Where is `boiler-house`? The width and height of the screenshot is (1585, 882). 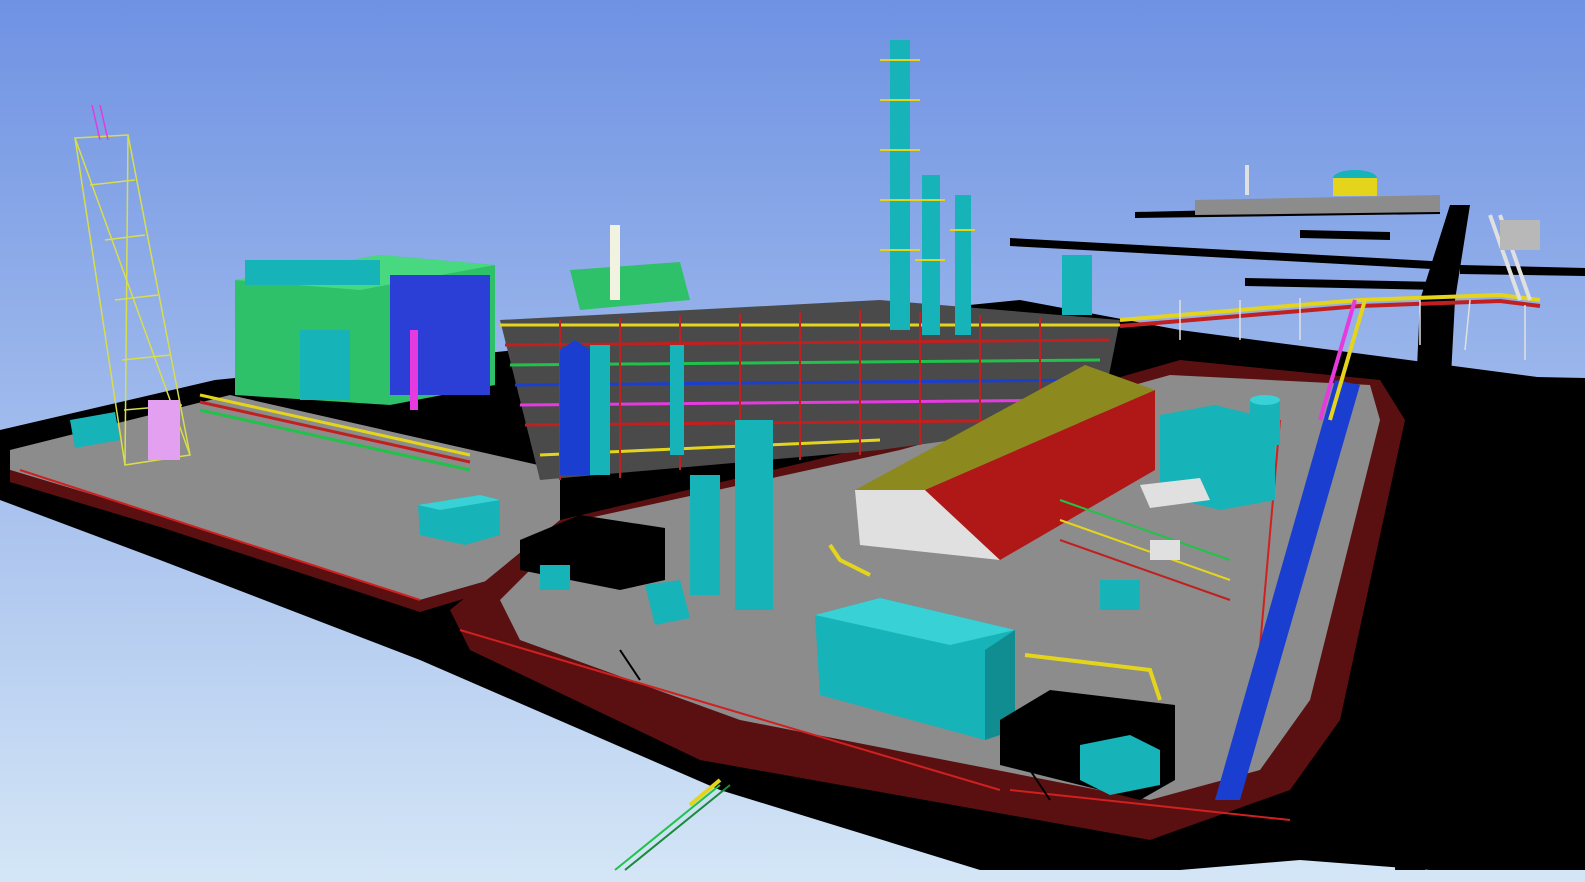 boiler-house is located at coordinates (365, 332).